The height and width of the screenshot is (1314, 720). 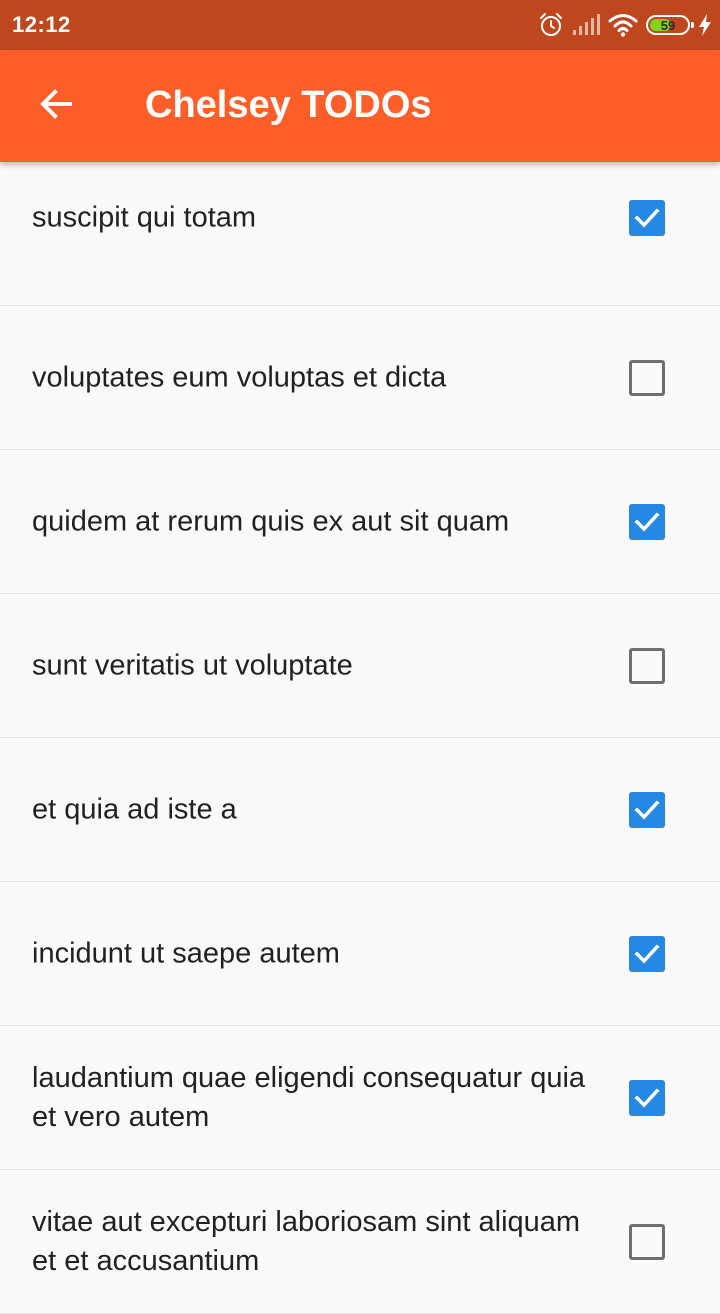 I want to click on status-icons: 59, so click(x=625, y=25).